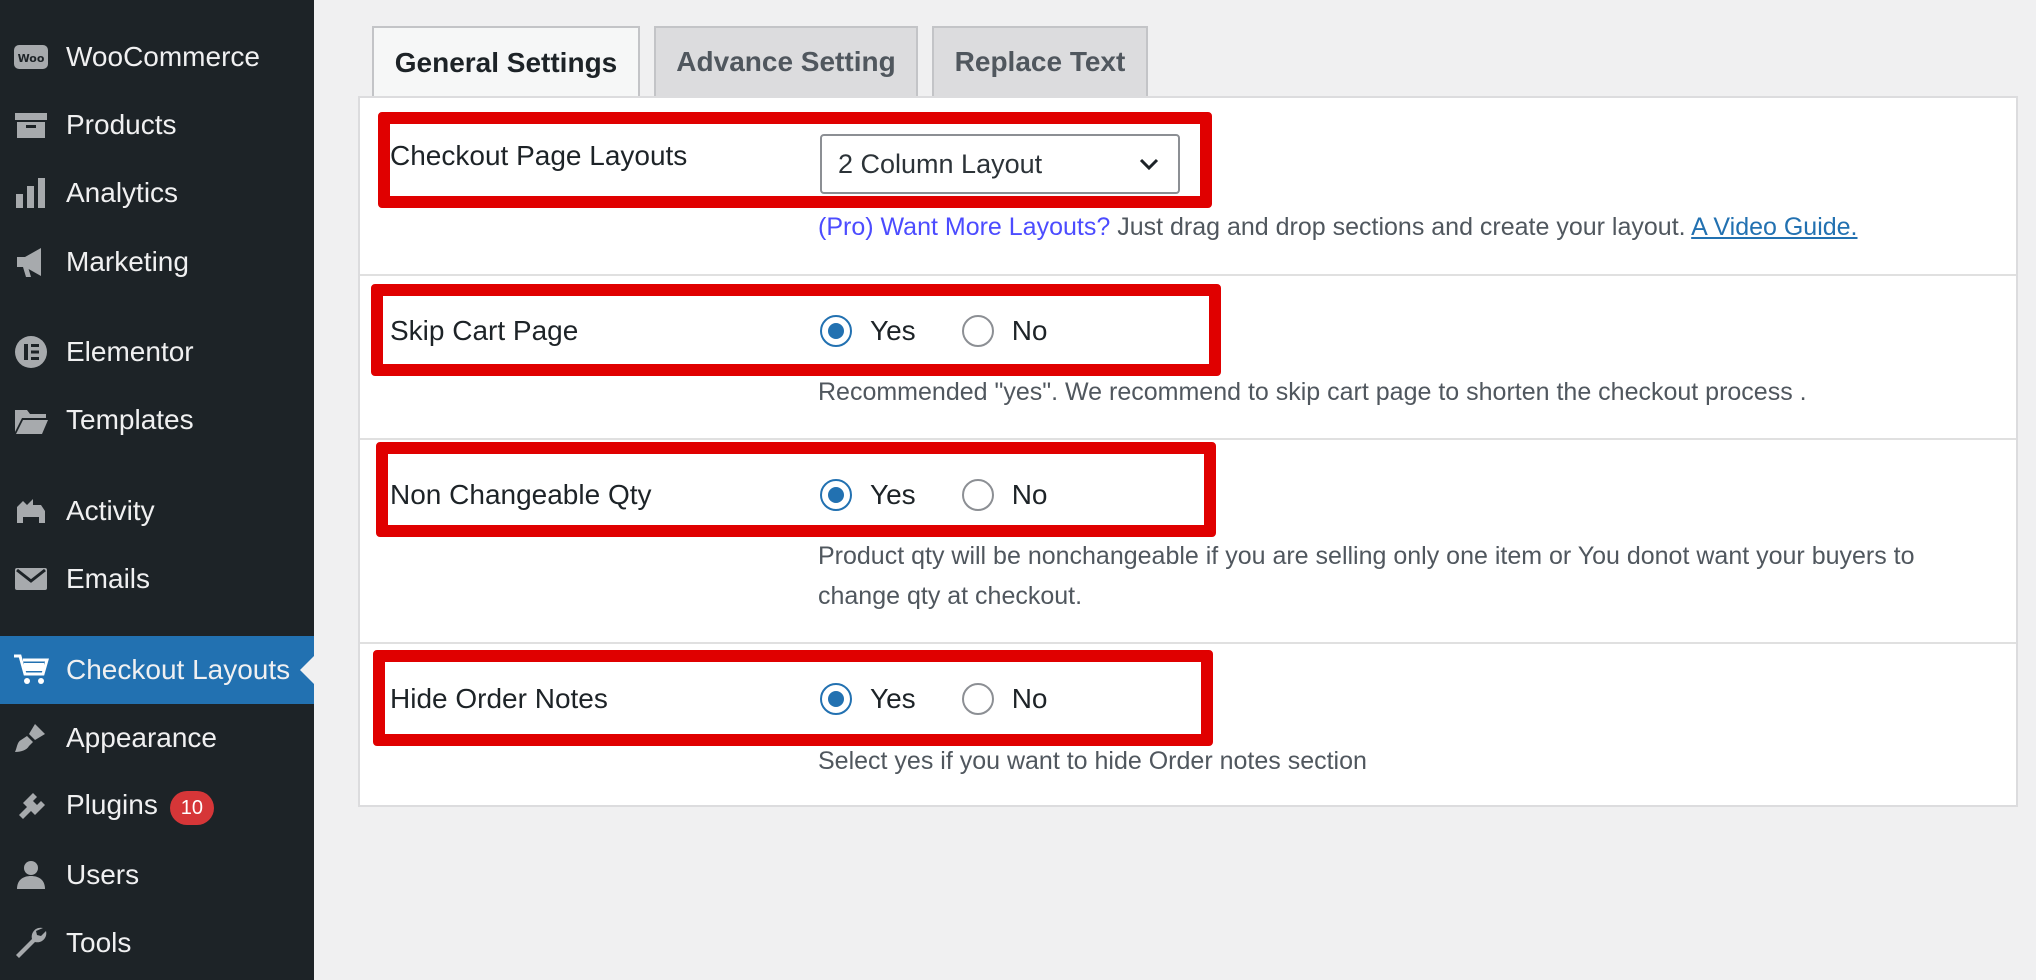  I want to click on sidebar-item-label: Emails, so click(108, 578).